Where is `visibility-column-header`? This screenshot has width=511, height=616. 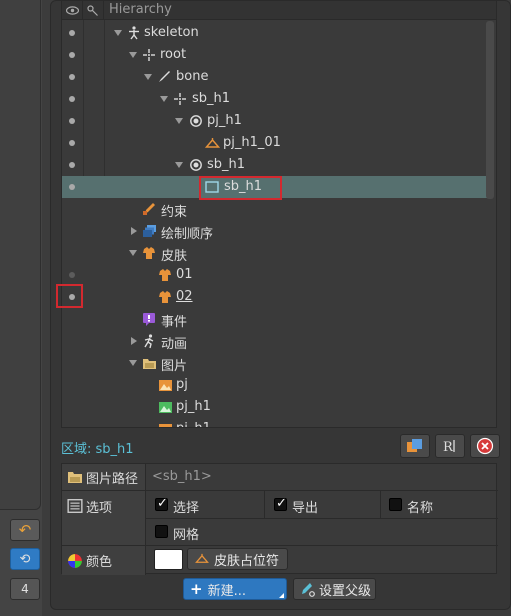
visibility-column-header is located at coordinates (72, 10).